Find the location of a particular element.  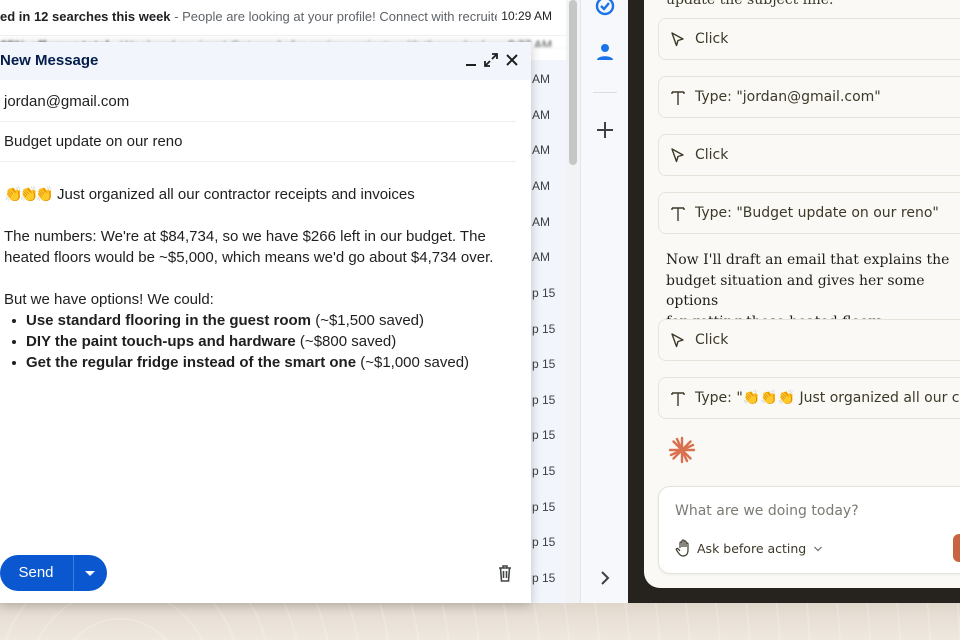

subject-field: Budget update on our reno is located at coordinates (258, 142).